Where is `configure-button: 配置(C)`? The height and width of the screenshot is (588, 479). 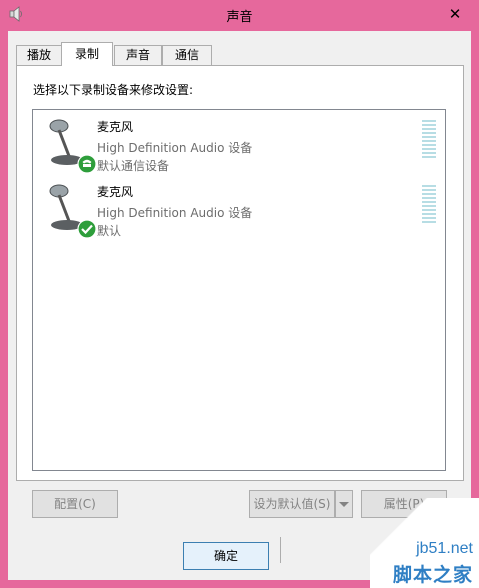 configure-button: 配置(C) is located at coordinates (75, 504).